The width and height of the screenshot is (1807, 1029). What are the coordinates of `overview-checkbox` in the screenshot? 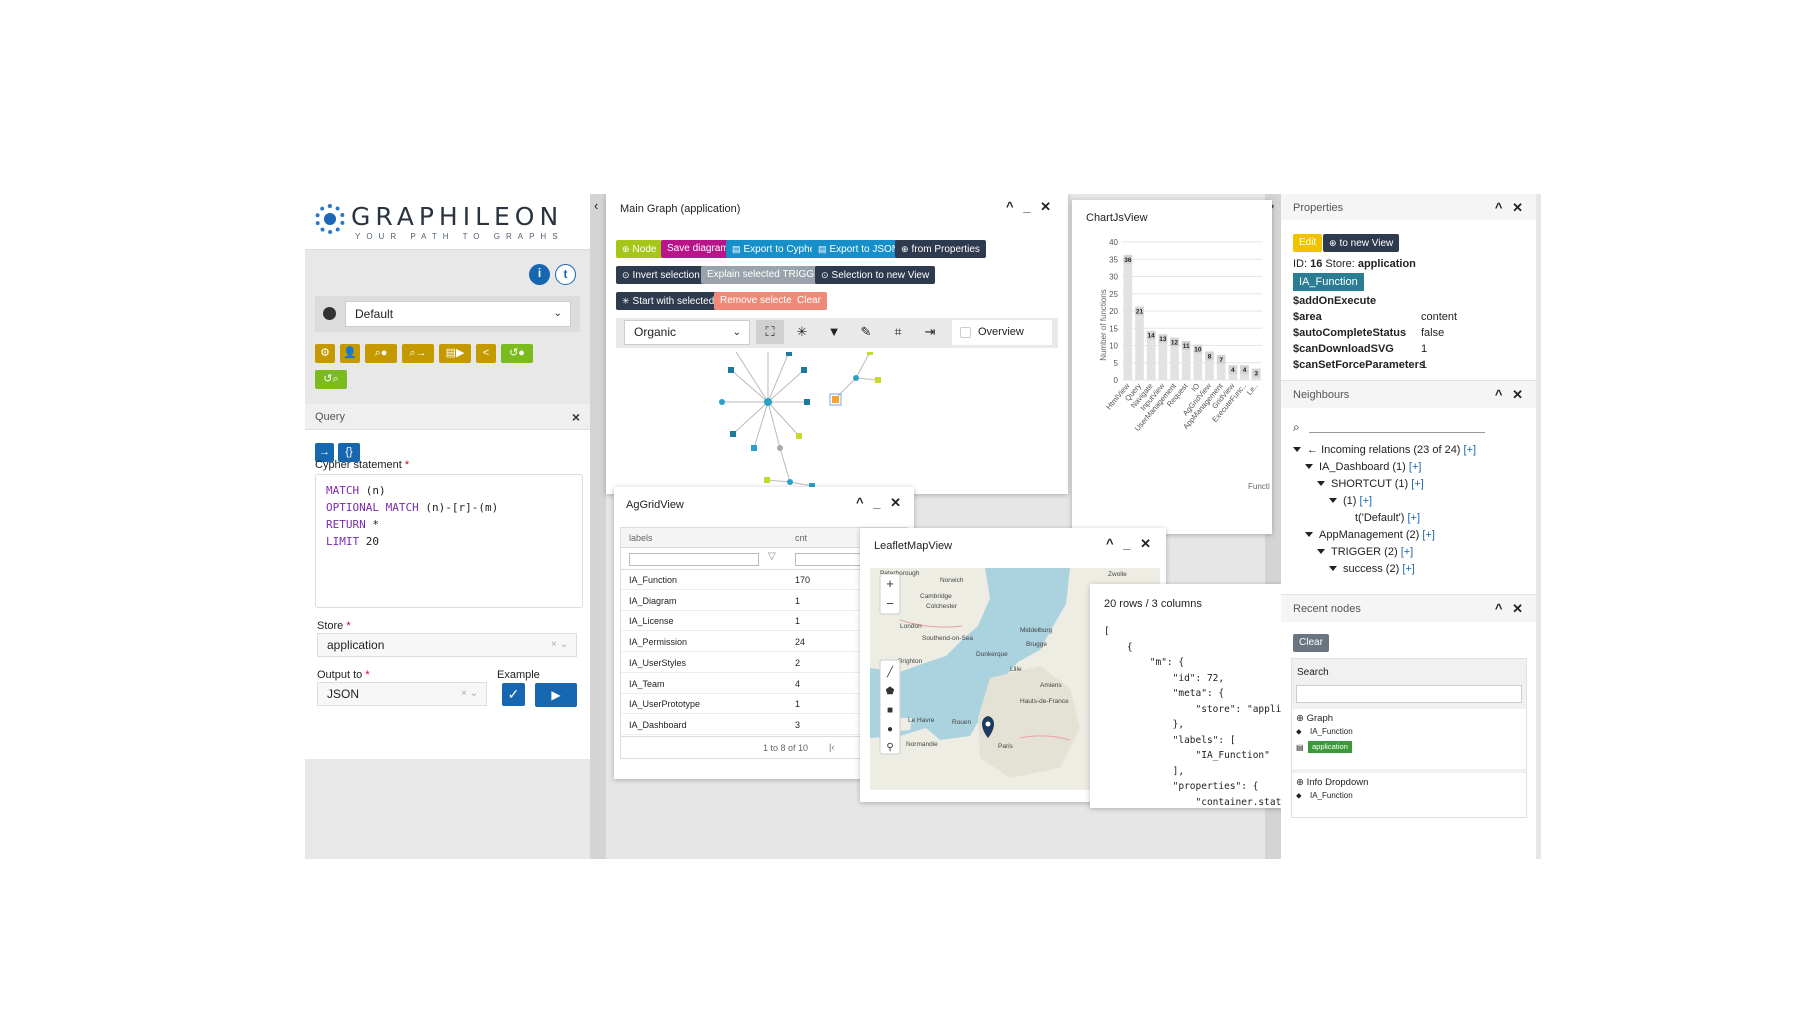 It's located at (965, 332).